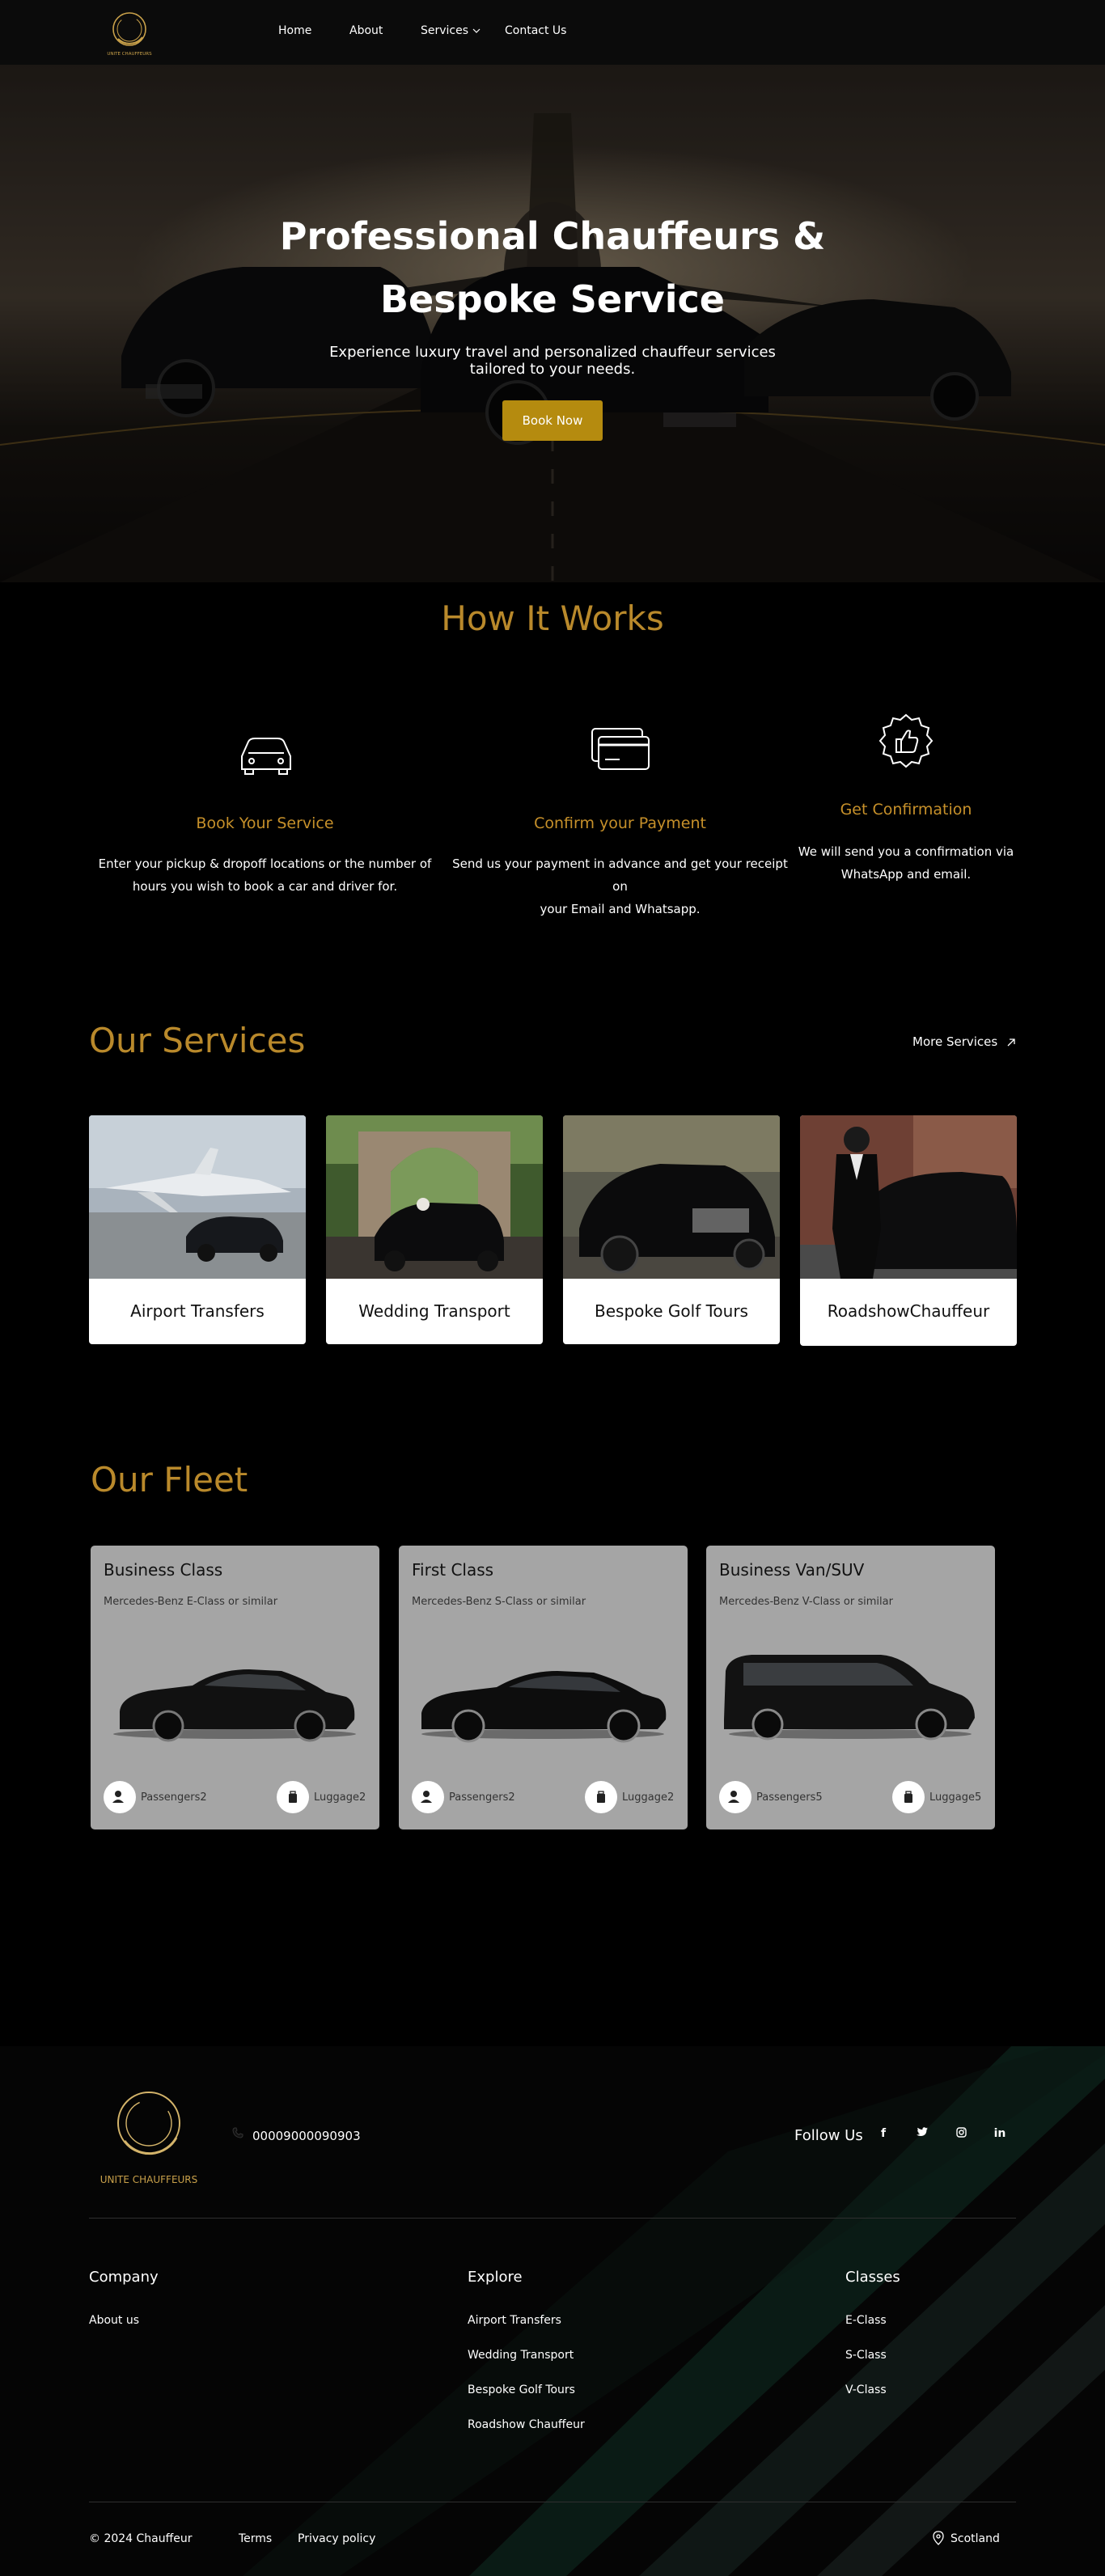 The width and height of the screenshot is (1105, 2576). I want to click on twitter-bird-glyph, so click(922, 2132).